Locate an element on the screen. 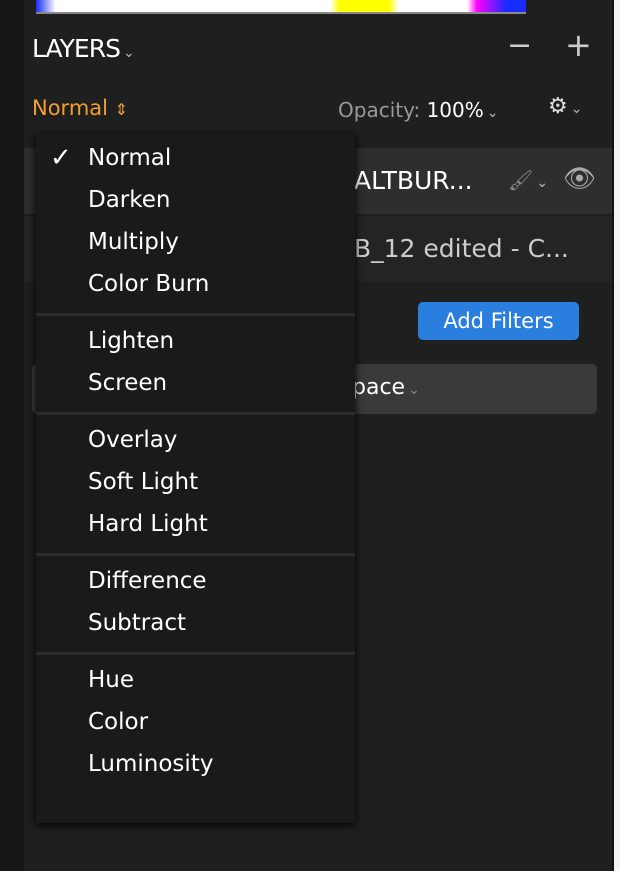  menu-group: ✓ Normal Darken Multiply Color Burn is located at coordinates (195, 224).